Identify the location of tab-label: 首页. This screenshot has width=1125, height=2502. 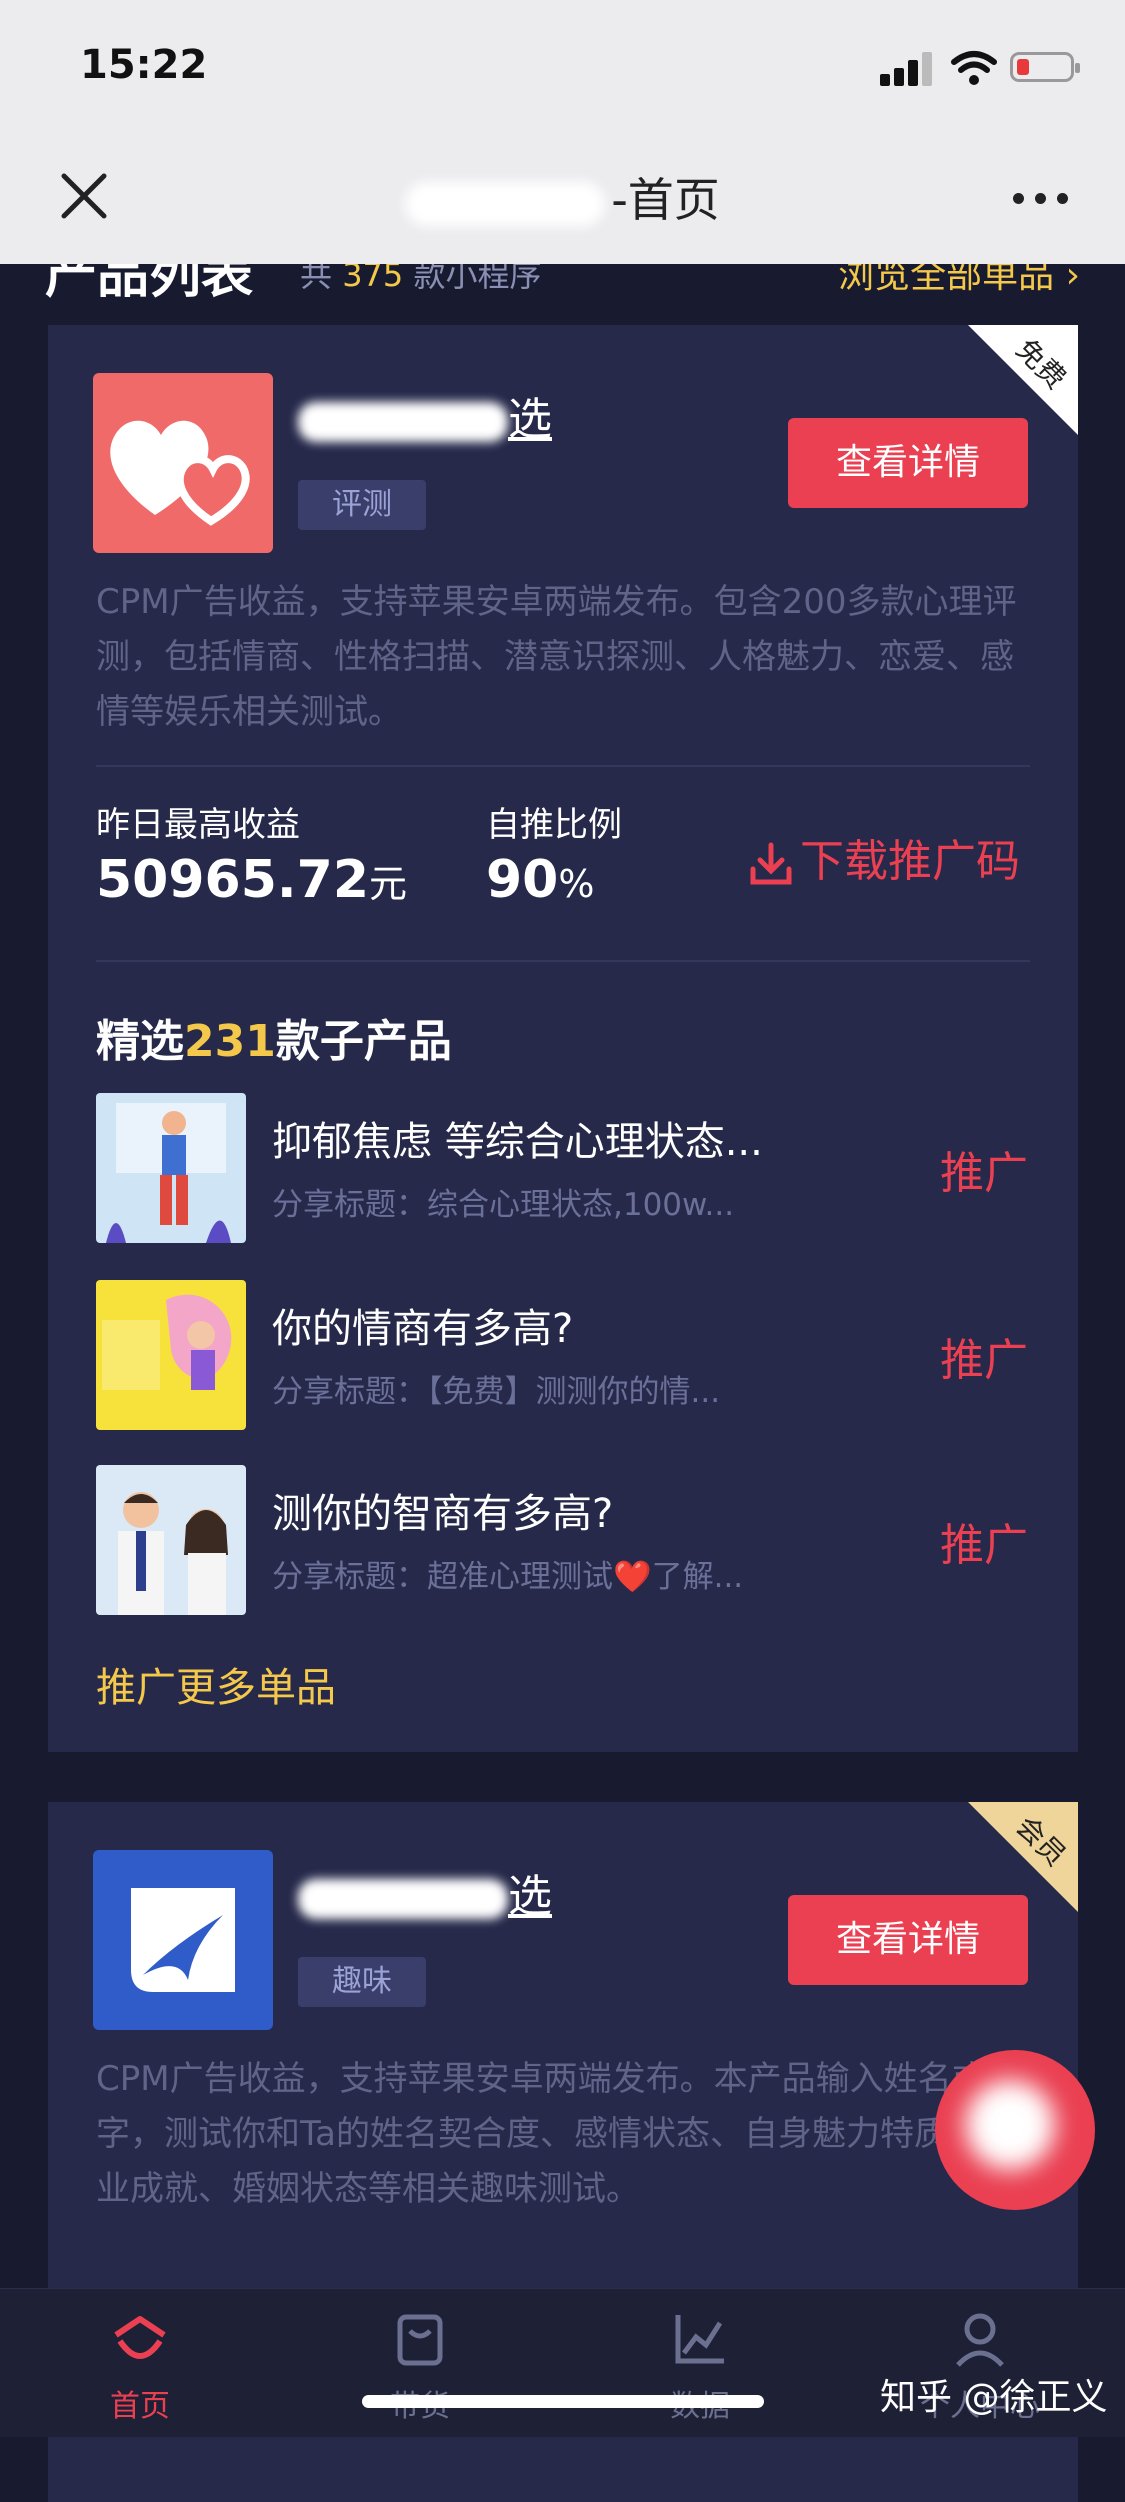
(140, 2406).